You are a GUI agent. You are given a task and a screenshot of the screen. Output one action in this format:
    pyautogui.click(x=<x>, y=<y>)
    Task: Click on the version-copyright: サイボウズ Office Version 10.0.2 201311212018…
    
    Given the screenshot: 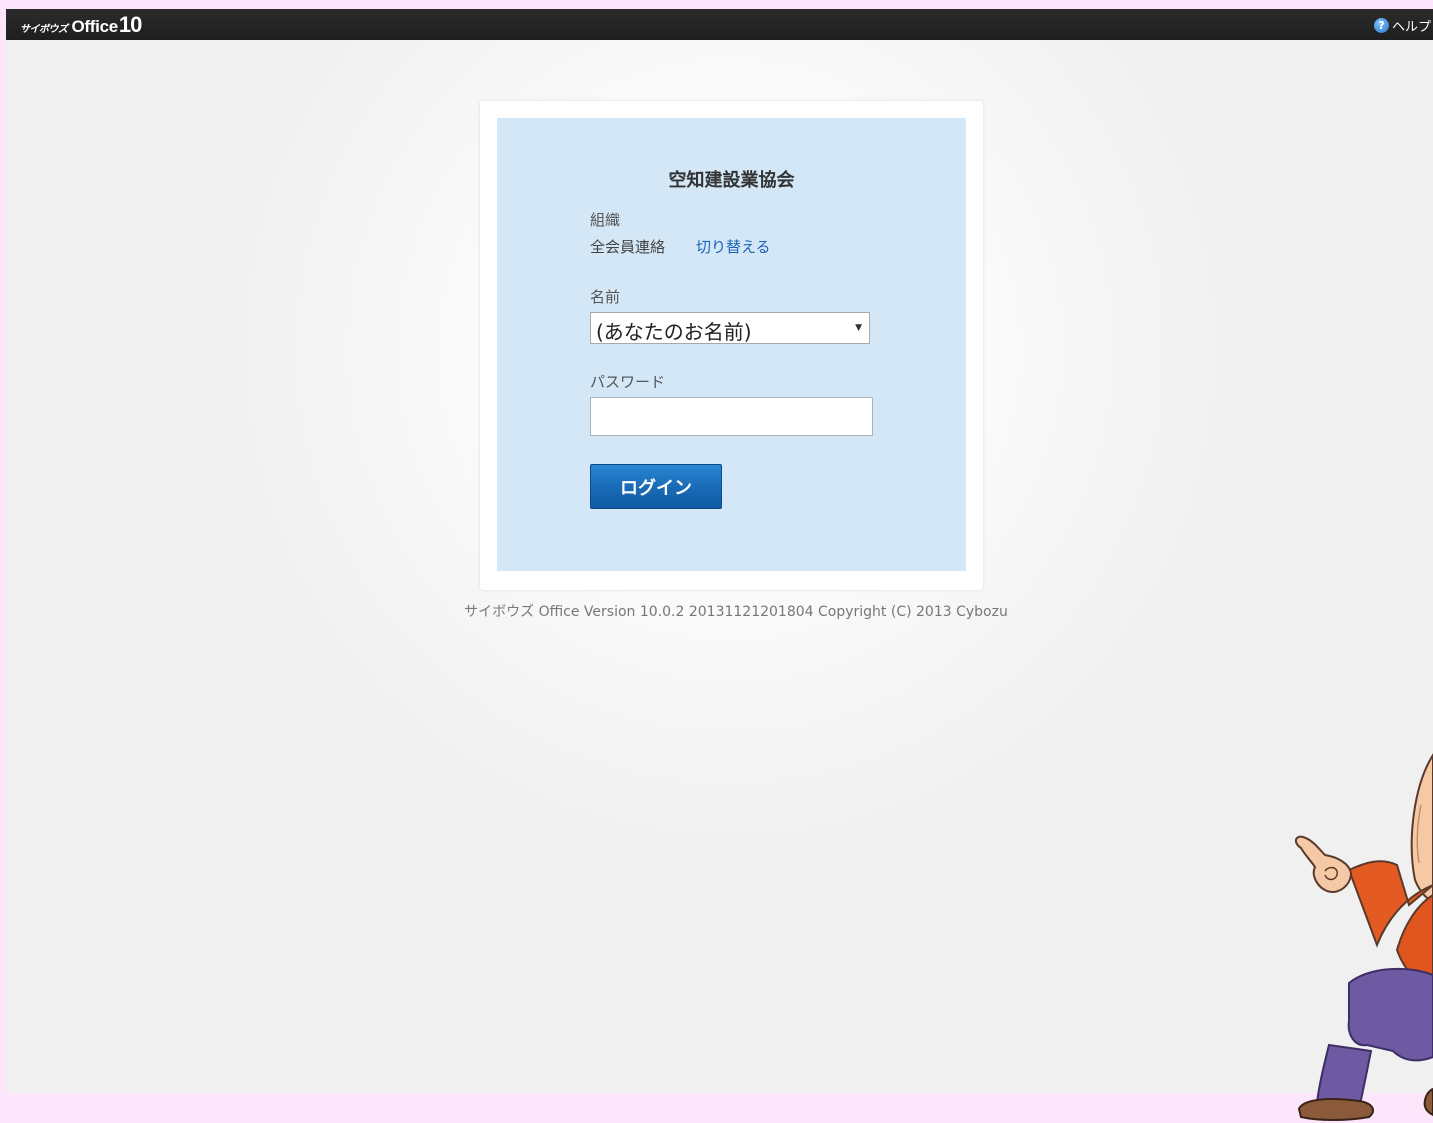 What is the action you would take?
    pyautogui.click(x=736, y=612)
    